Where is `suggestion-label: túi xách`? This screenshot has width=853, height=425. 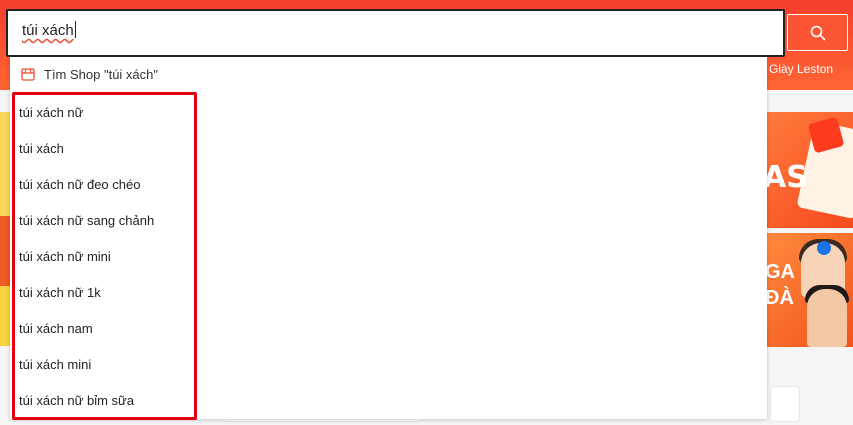
suggestion-label: túi xách is located at coordinates (41, 148).